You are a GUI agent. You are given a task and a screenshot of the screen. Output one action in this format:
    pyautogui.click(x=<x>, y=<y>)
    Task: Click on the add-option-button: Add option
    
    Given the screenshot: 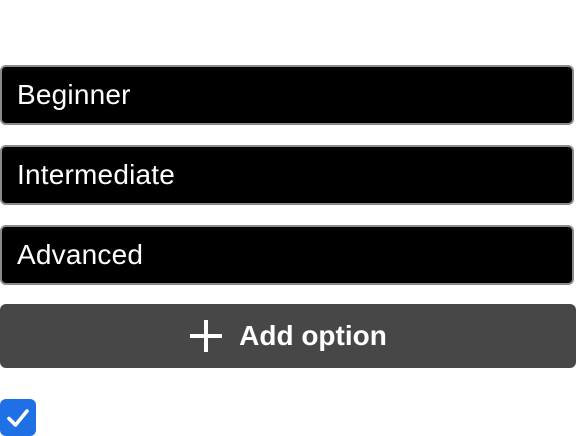 What is the action you would take?
    pyautogui.click(x=288, y=336)
    